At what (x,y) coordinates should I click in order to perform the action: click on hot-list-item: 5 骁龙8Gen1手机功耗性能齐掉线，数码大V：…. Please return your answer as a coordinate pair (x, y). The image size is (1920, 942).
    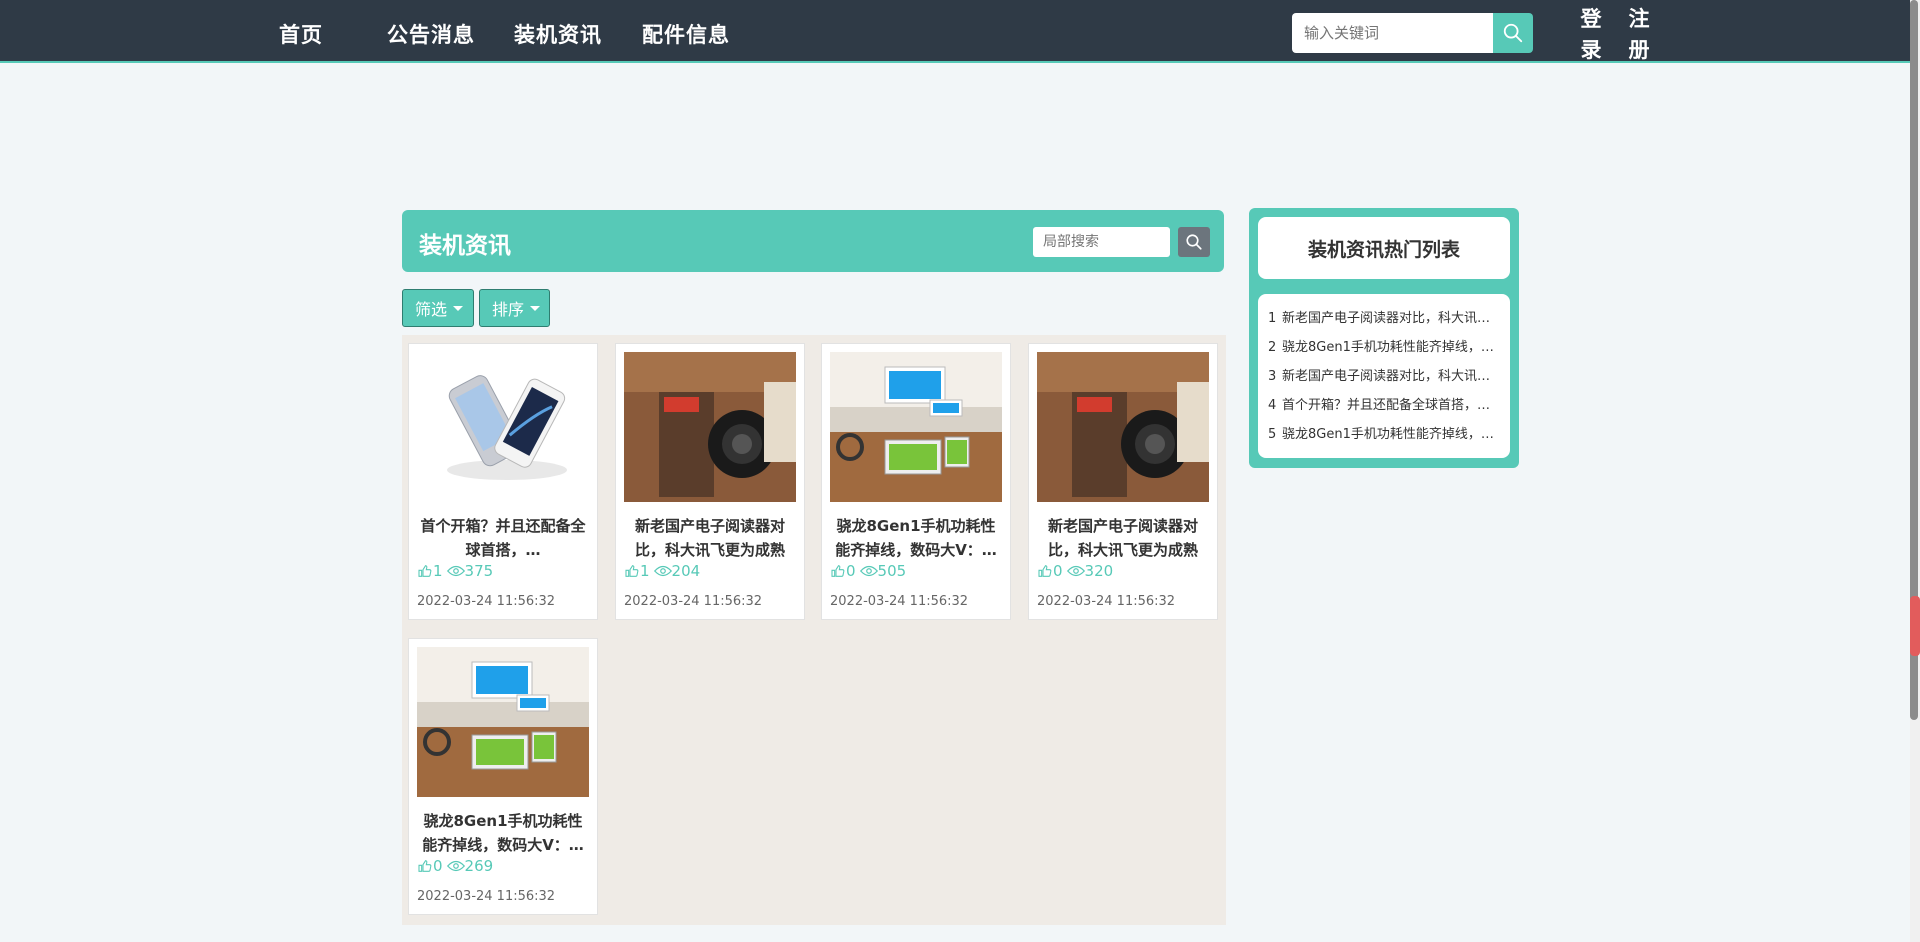
    Looking at the image, I should click on (1384, 434).